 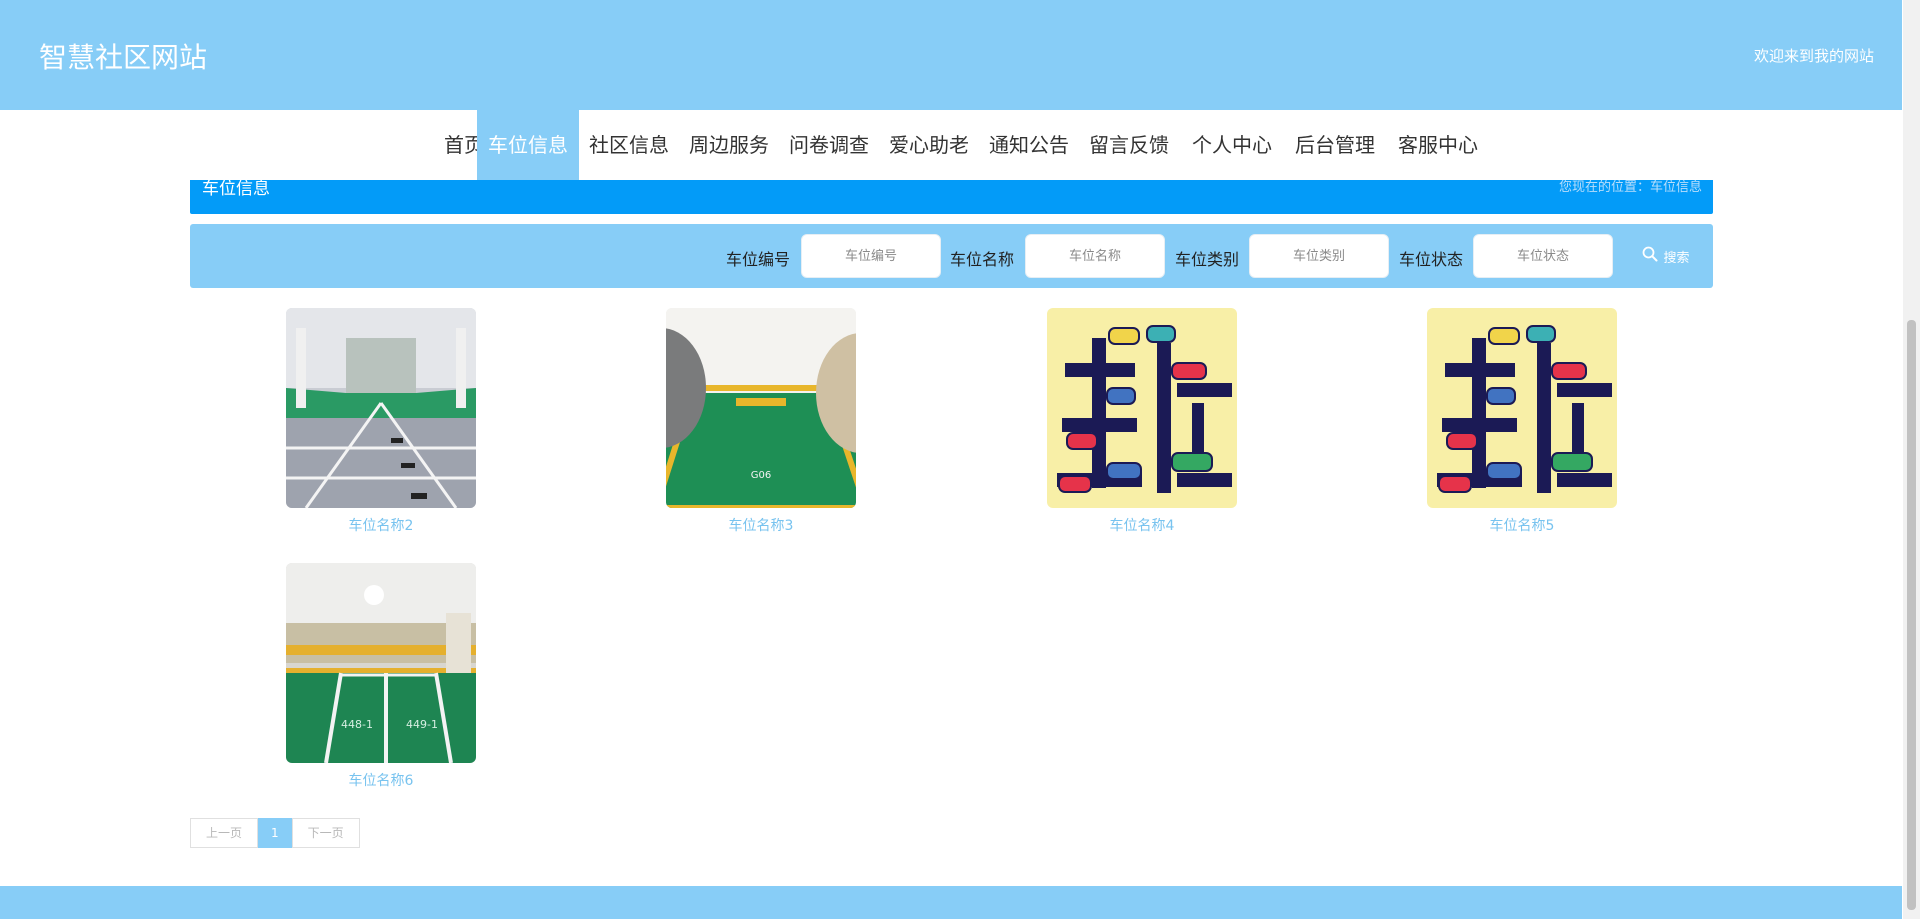 I want to click on nav-item-notices: 通知公告, so click(x=1029, y=145).